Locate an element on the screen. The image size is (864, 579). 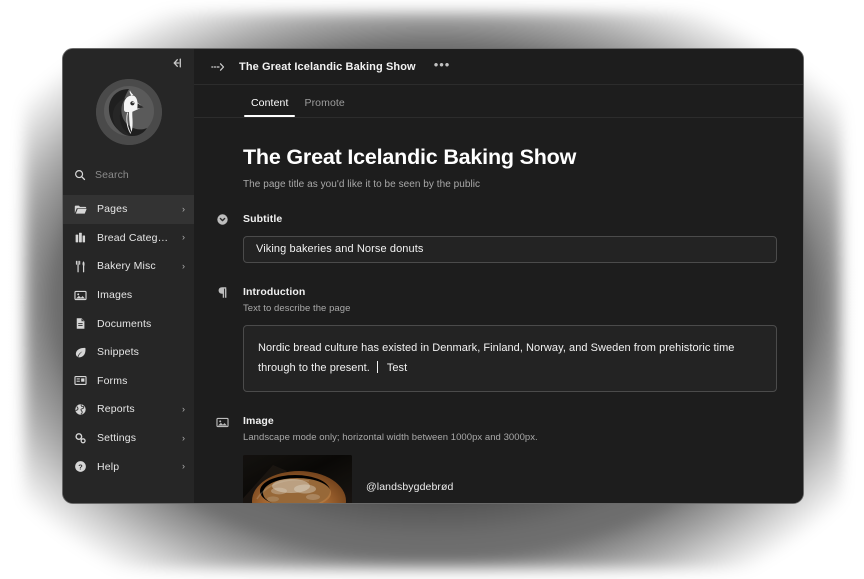
sidebar-item-bakery-misc: Bakery Misc › is located at coordinates (128, 266).